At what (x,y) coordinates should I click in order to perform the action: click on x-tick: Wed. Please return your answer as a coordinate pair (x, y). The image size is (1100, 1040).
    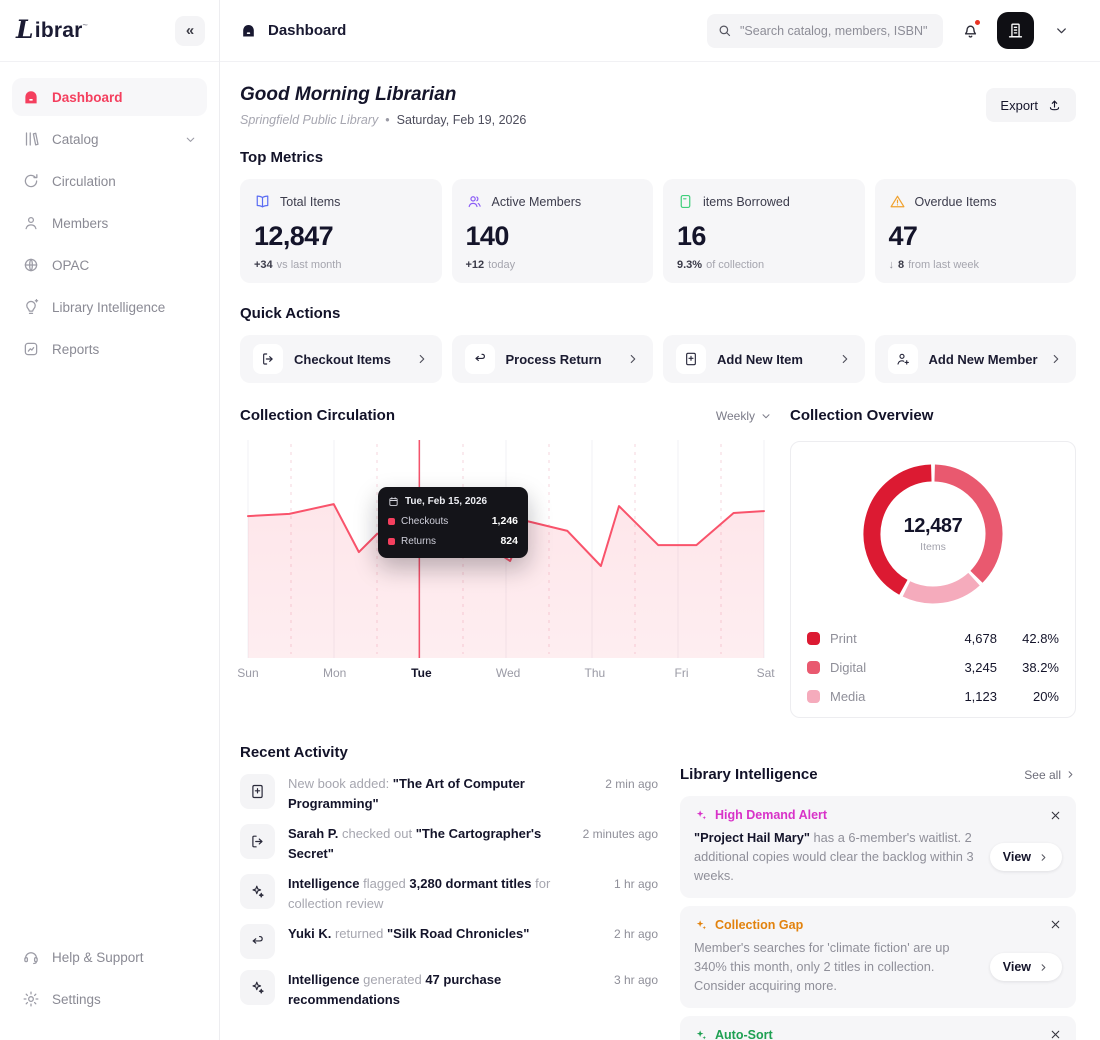
    Looking at the image, I should click on (508, 673).